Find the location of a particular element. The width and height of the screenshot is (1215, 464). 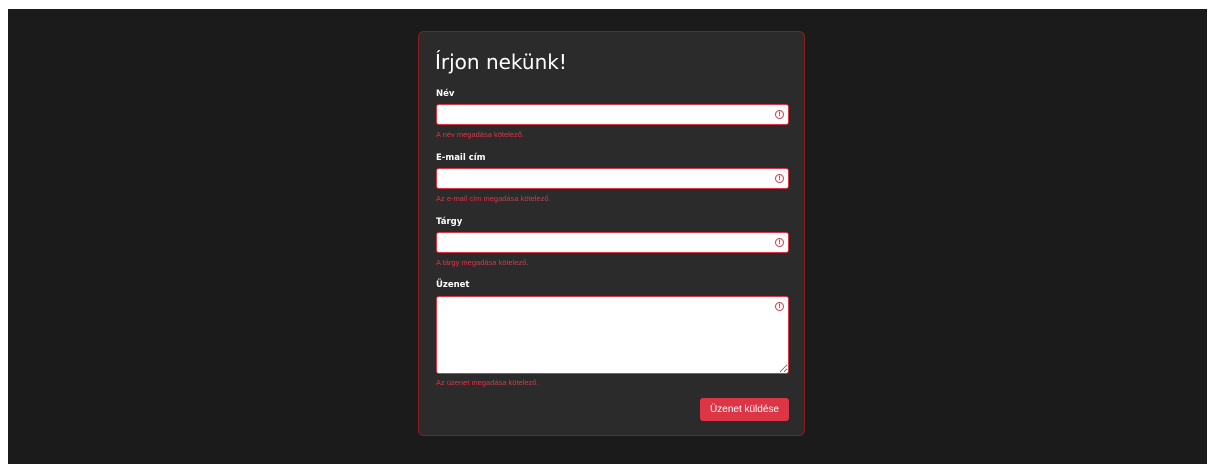

subject-invalid-icon: ! is located at coordinates (779, 242).